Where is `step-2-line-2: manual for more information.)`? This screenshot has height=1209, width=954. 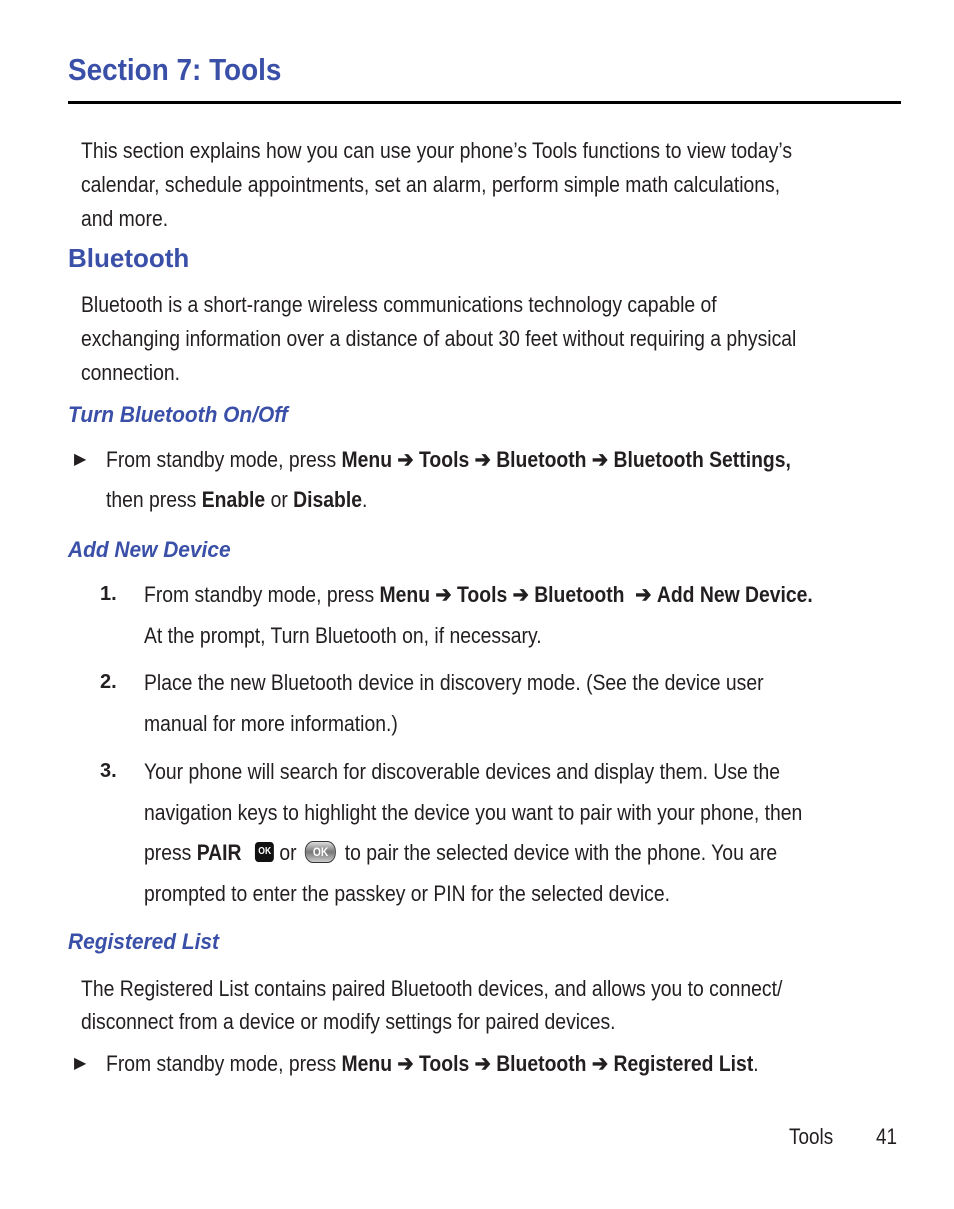 step-2-line-2: manual for more information.) is located at coordinates (271, 723).